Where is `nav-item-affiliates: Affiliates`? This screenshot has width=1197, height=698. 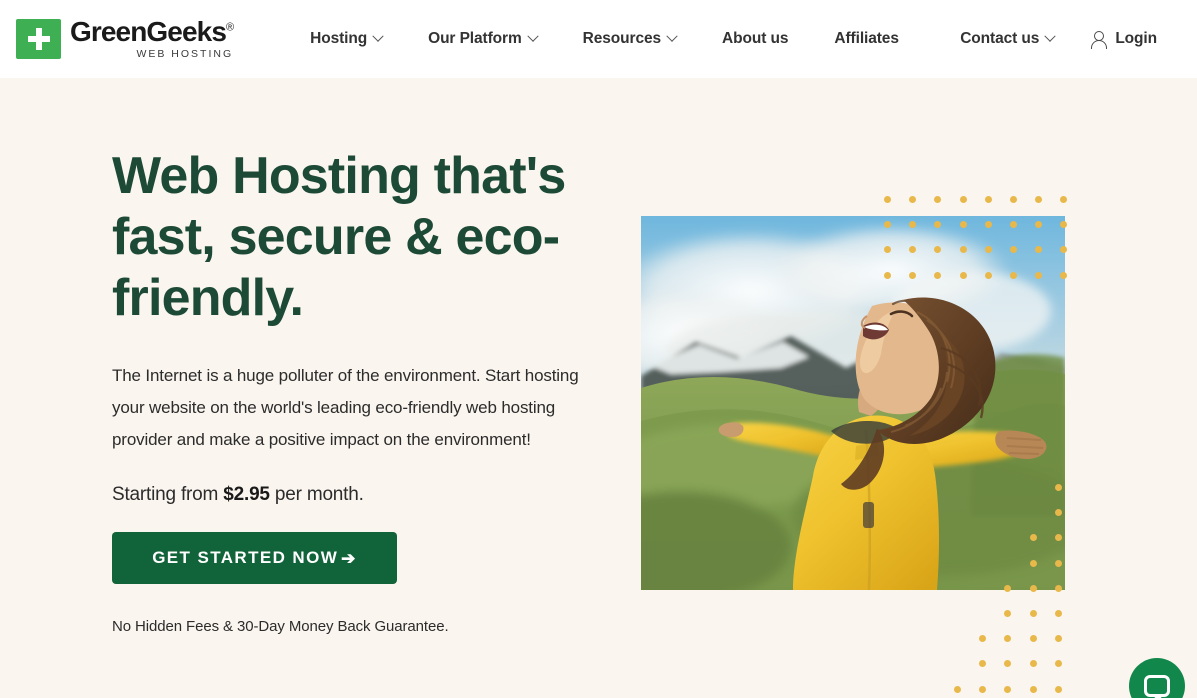
nav-item-affiliates: Affiliates is located at coordinates (866, 39).